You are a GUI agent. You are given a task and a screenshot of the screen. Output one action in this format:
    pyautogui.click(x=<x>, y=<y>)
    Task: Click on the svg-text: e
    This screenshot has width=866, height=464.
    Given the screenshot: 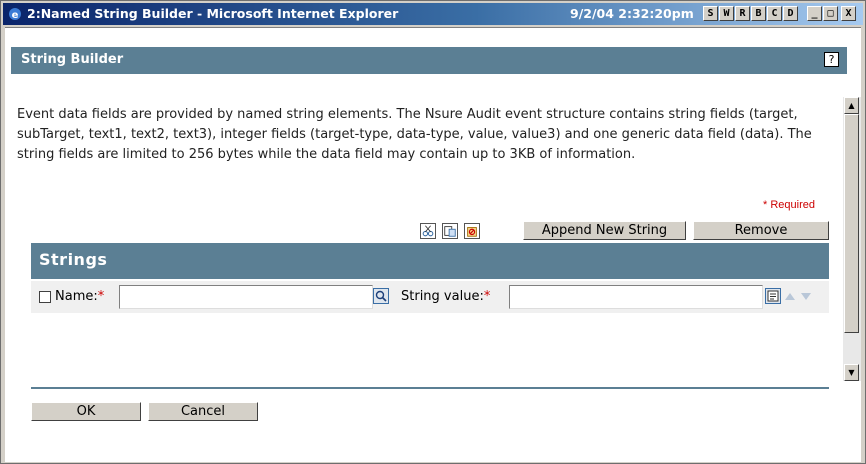 What is the action you would take?
    pyautogui.click(x=15, y=15)
    